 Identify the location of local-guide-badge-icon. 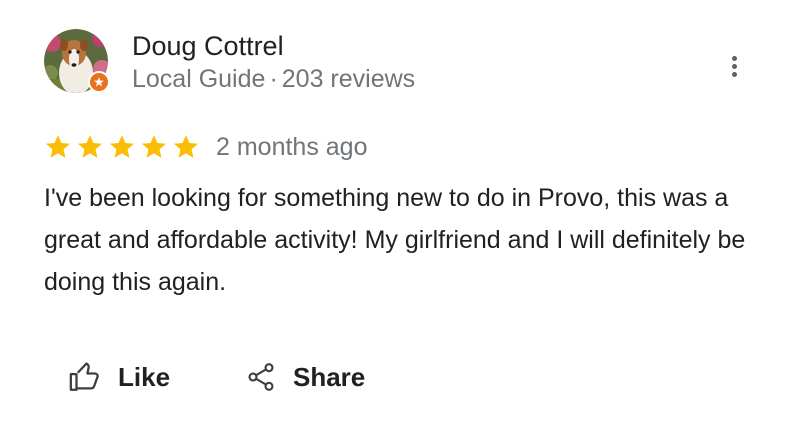
(99, 82).